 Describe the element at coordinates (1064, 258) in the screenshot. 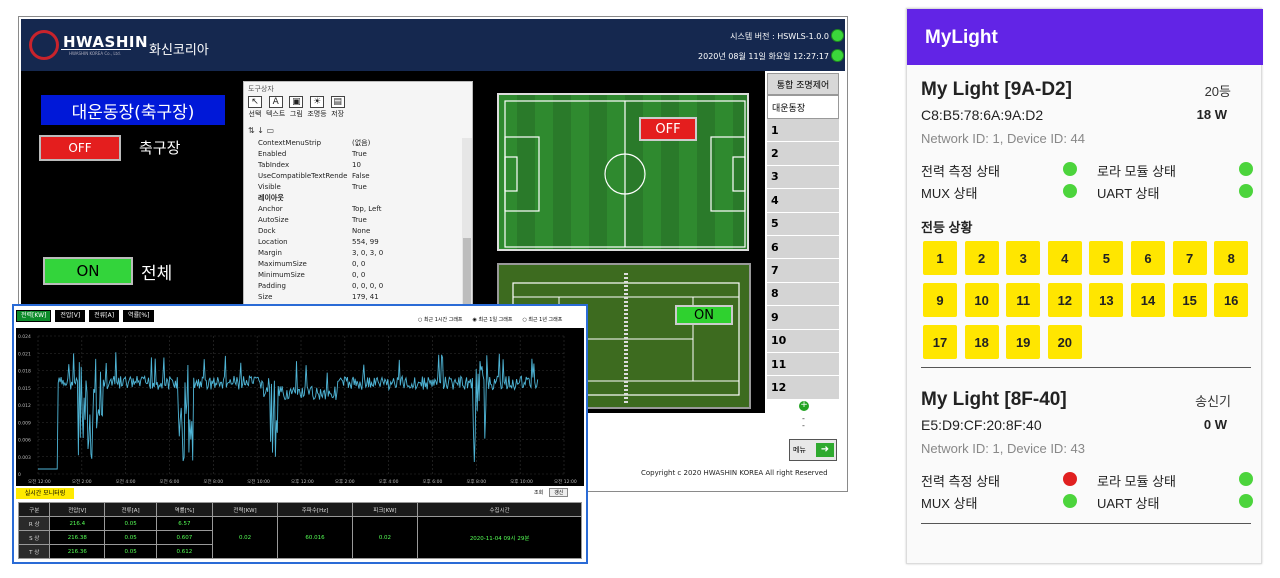

I see `lamp-button: 4` at that location.